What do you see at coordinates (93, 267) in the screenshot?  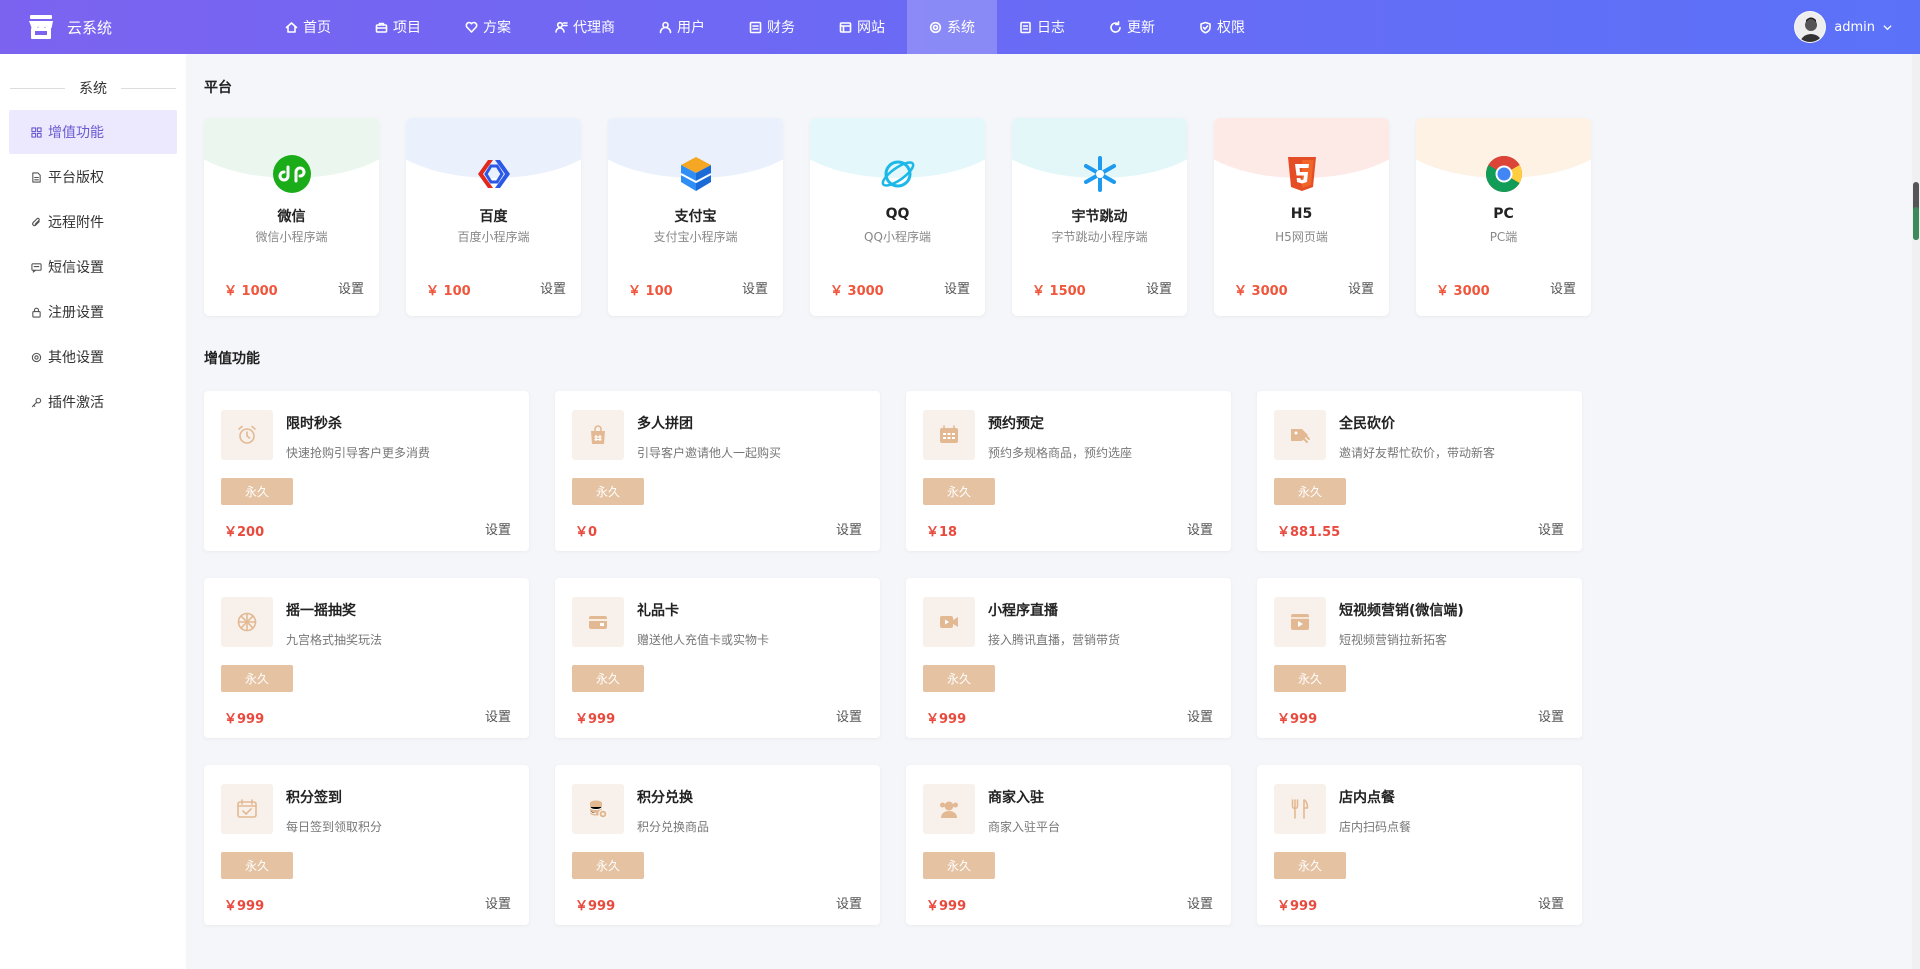 I see `sidebar-item-3: 短信设置` at bounding box center [93, 267].